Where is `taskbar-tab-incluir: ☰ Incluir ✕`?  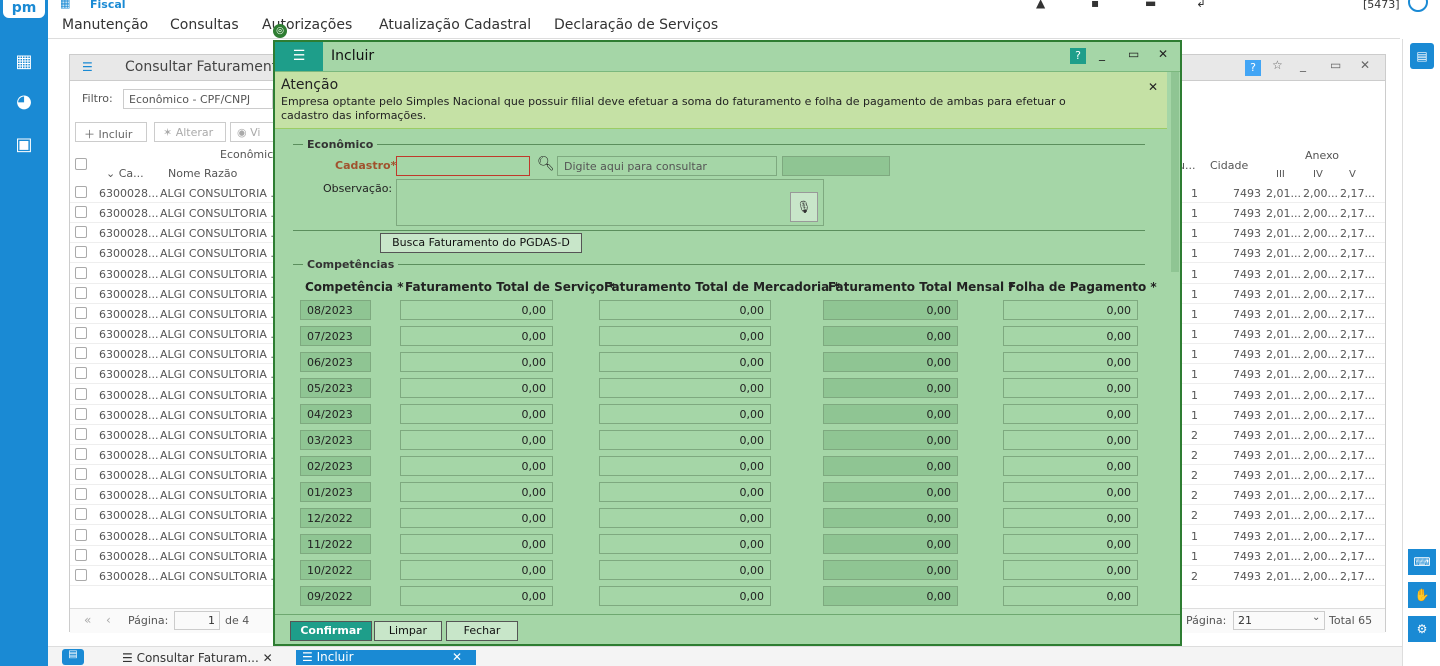
taskbar-tab-incluir: ☰ Incluir ✕ is located at coordinates (386, 657).